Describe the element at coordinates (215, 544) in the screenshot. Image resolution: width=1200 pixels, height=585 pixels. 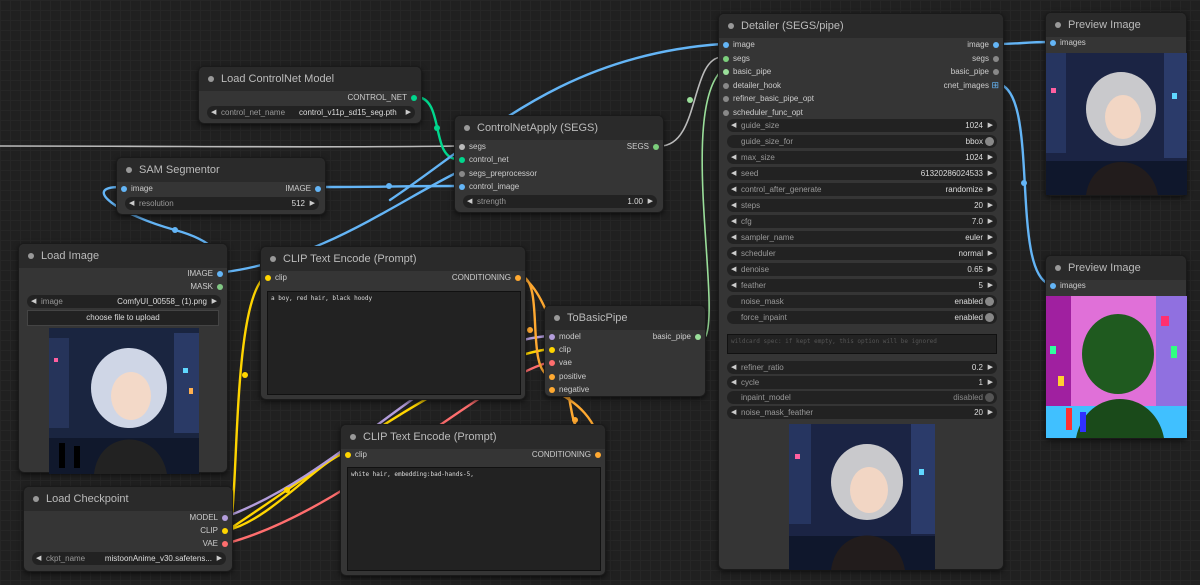
I see `output-vae: VAE` at that location.